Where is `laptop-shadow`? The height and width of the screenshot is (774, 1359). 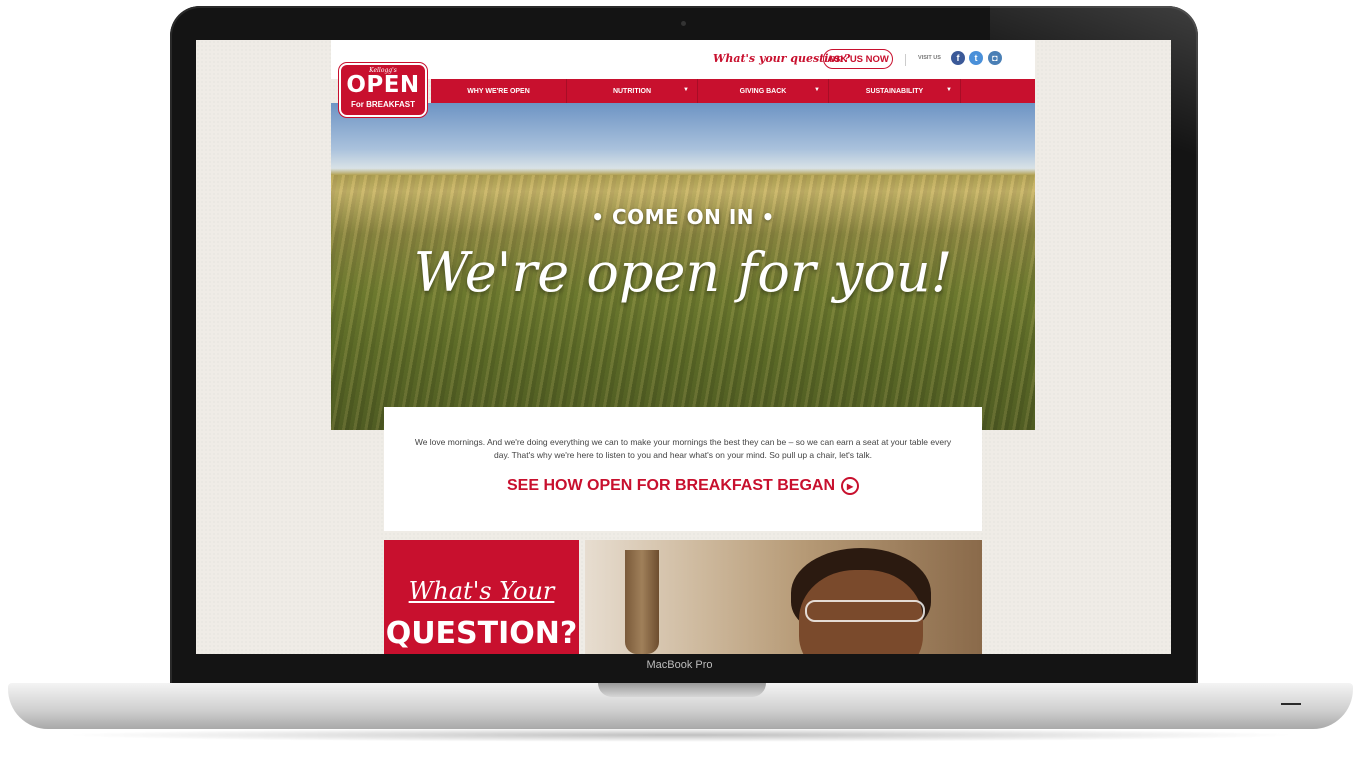
laptop-shadow is located at coordinates (680, 735).